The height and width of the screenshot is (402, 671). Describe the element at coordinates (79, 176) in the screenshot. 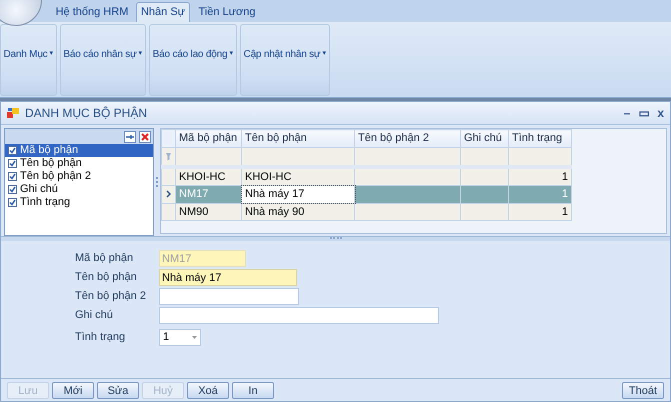

I see `column-chooser-item: Tên bộ phận 2` at that location.